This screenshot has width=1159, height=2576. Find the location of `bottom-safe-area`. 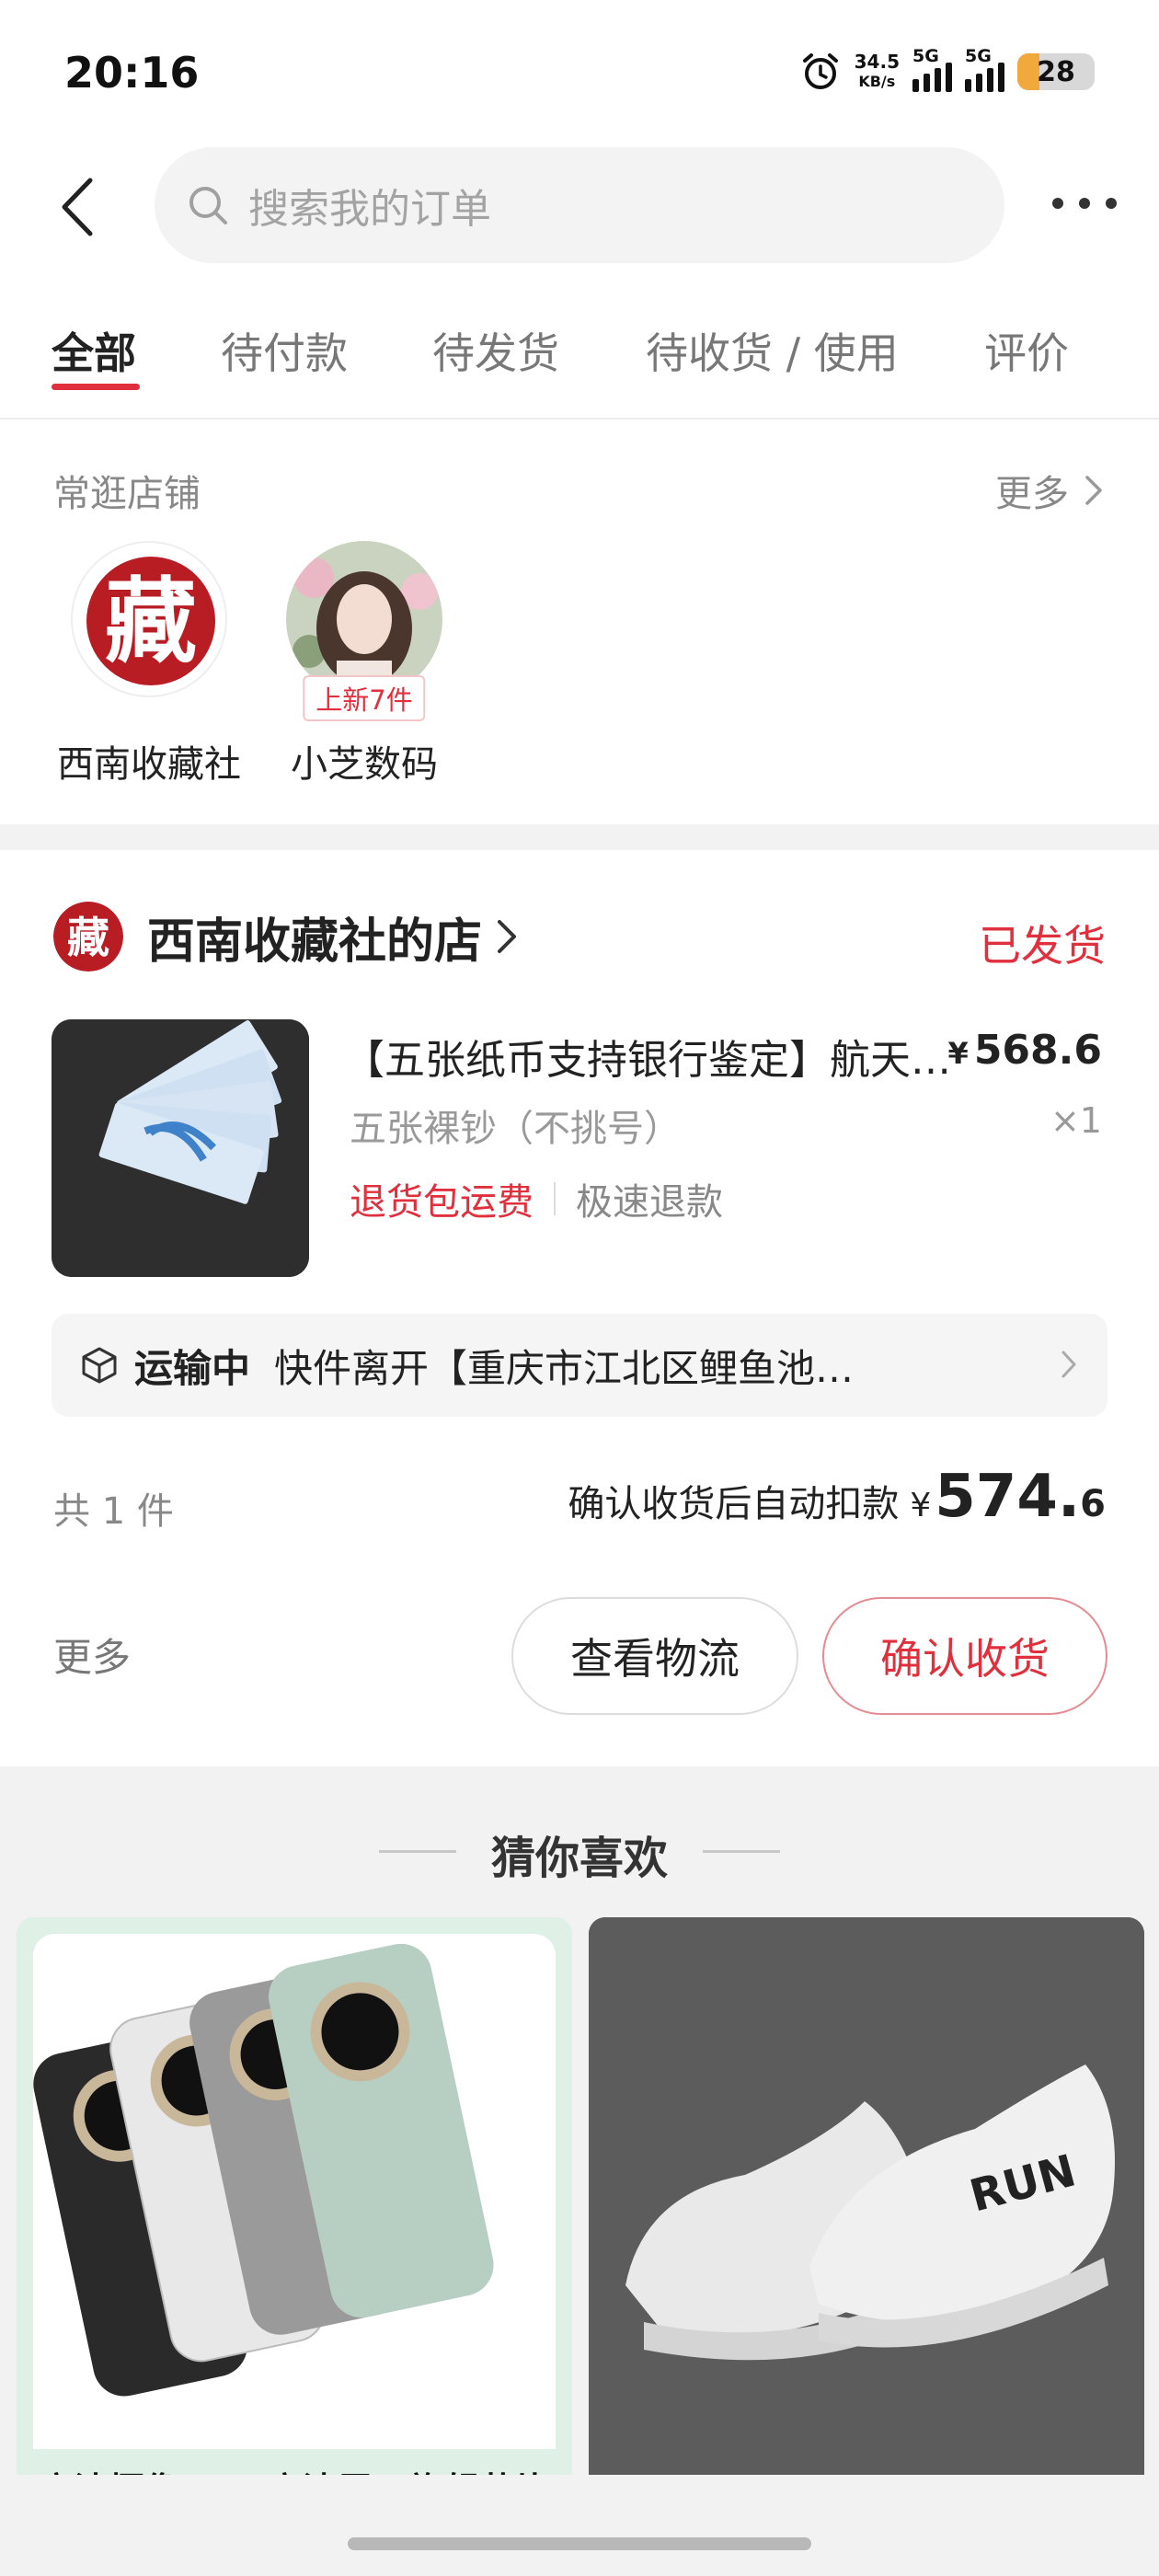

bottom-safe-area is located at coordinates (579, 2525).